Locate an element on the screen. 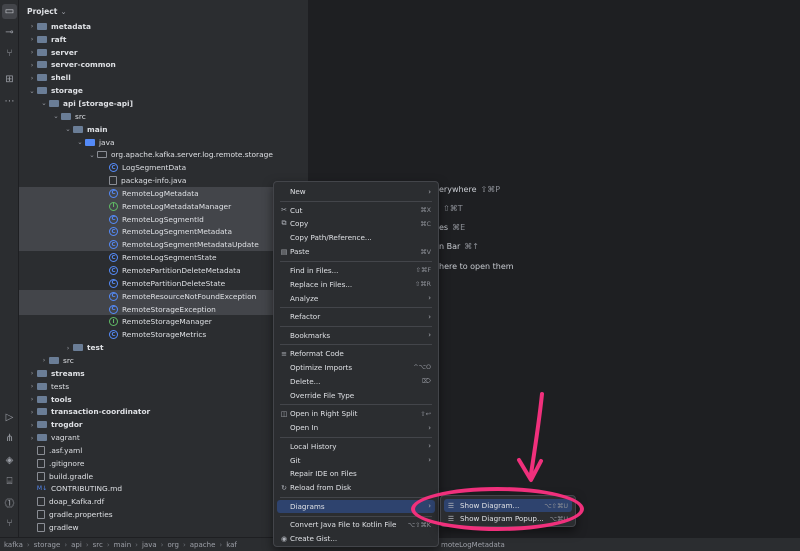 The image size is (800, 551). breadcrumb-item: › api is located at coordinates (71, 545).